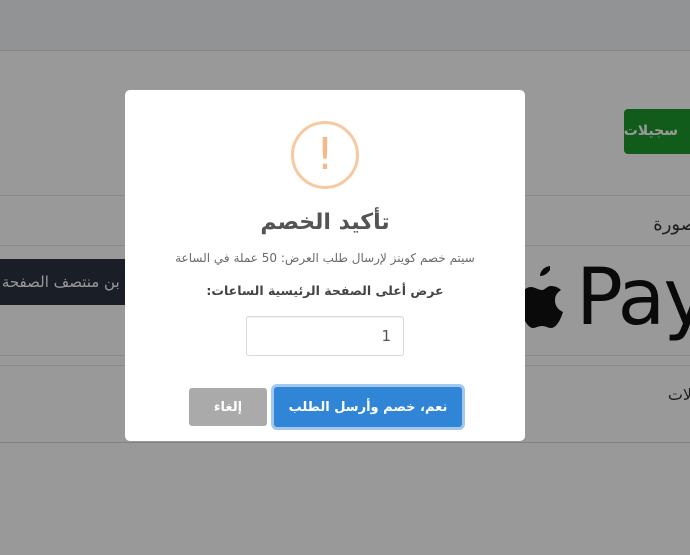 This screenshot has width=690, height=555. I want to click on confirm-button: نعم، خصم وأرسل الطلب, so click(368, 407).